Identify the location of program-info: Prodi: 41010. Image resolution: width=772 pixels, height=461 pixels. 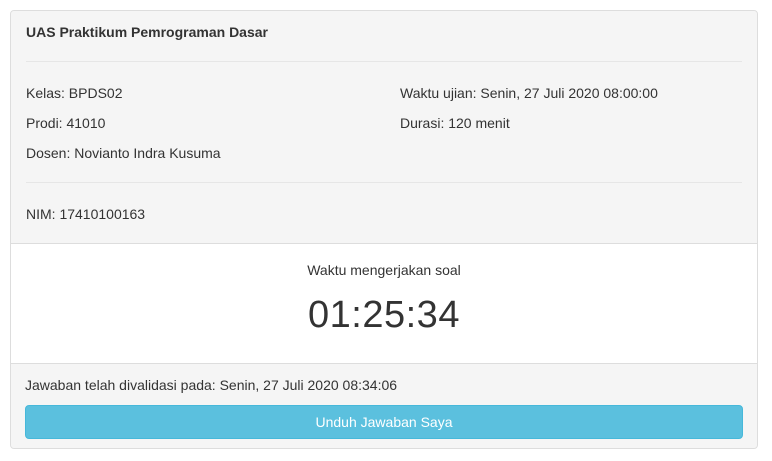
(66, 123).